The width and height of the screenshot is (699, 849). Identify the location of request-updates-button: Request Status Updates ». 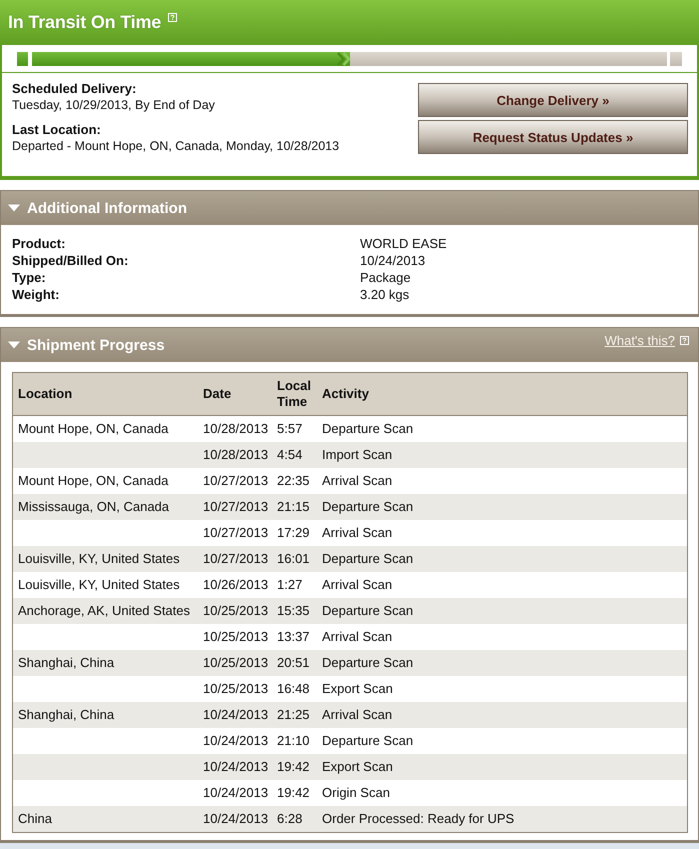
(553, 137).